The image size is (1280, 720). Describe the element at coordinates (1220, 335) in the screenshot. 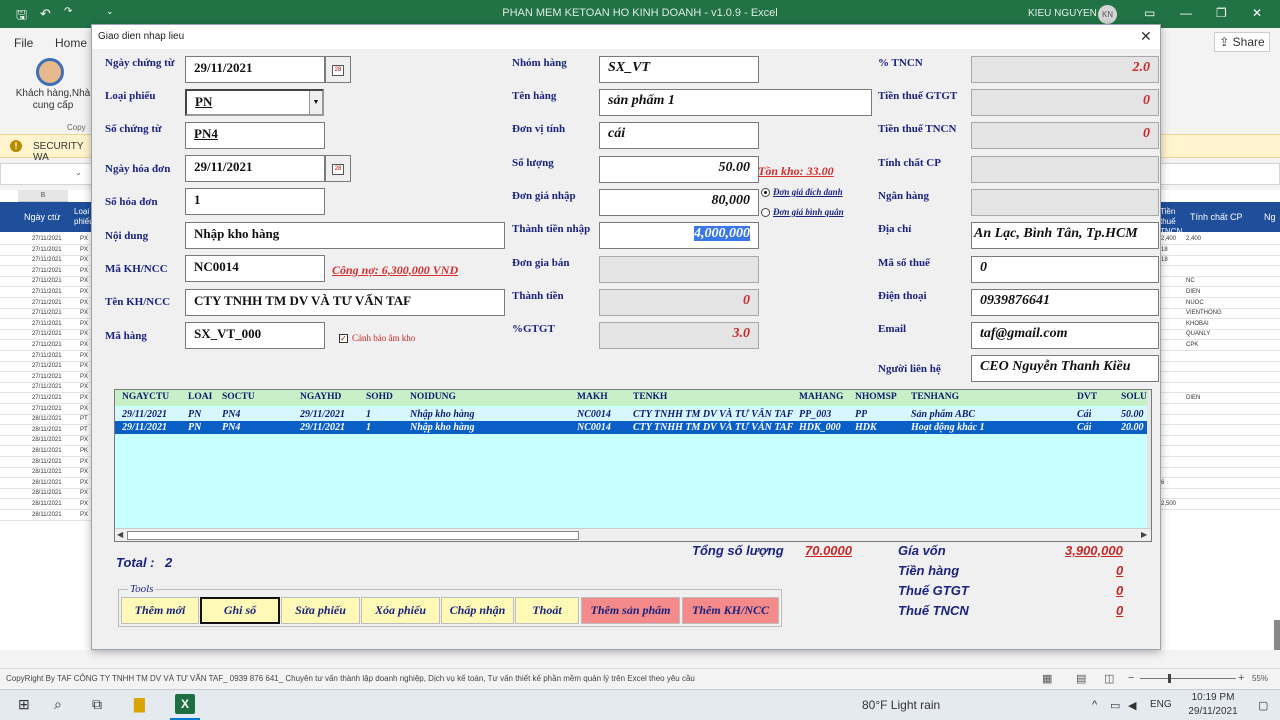

I see `sheet-row: QUANLY` at that location.